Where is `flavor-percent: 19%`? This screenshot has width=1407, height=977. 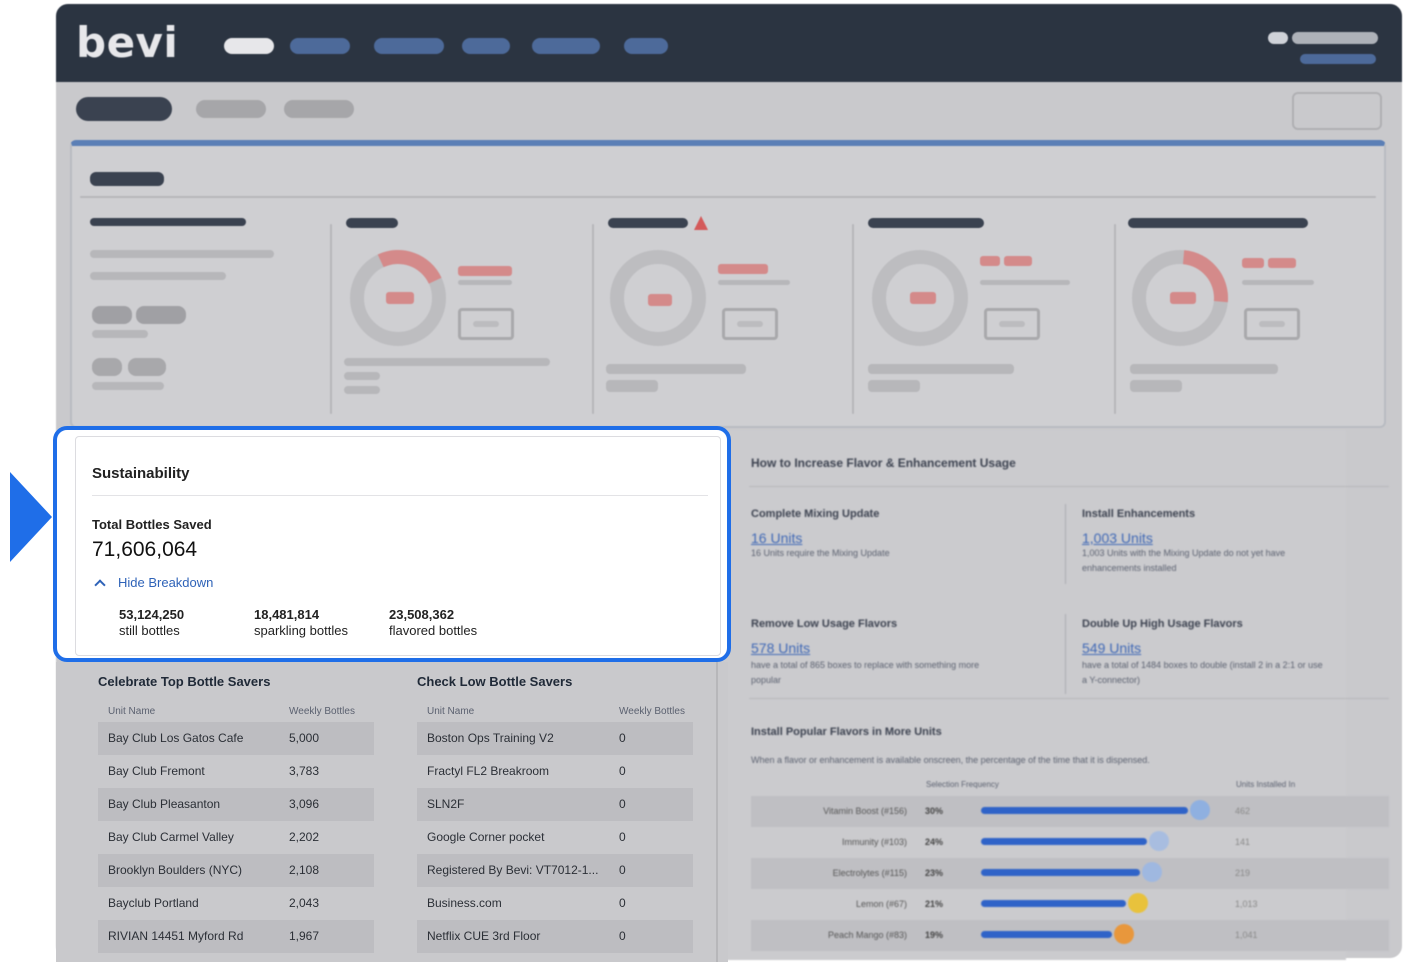 flavor-percent: 19% is located at coordinates (934, 935).